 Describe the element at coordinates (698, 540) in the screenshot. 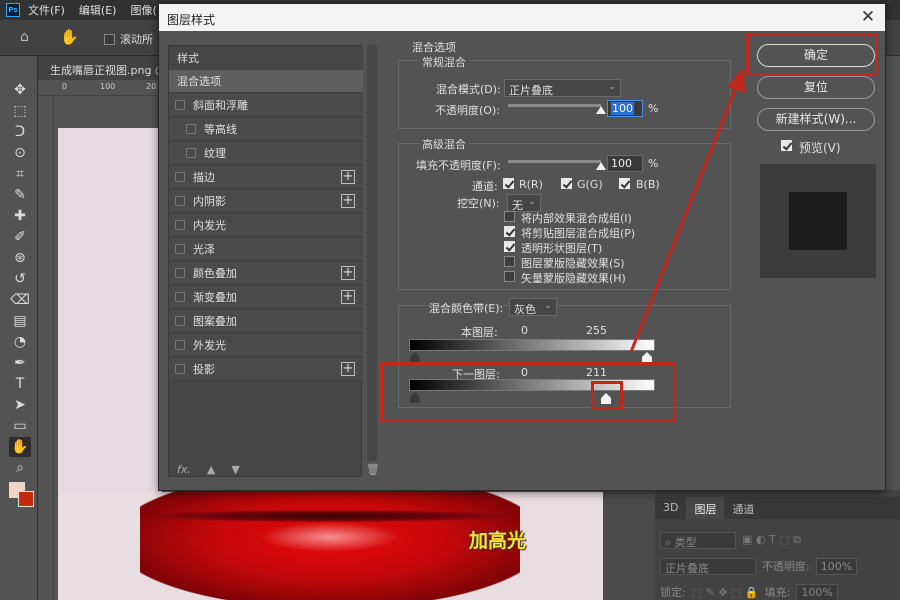

I see `layer-filter-dropdown: ⌕ 类型` at that location.